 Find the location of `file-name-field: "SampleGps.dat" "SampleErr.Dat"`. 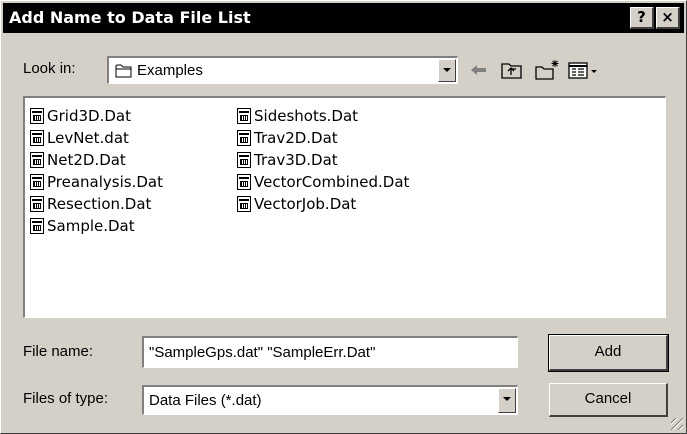

file-name-field: "SampleGps.dat" "SampleErr.Dat" is located at coordinates (330, 352).